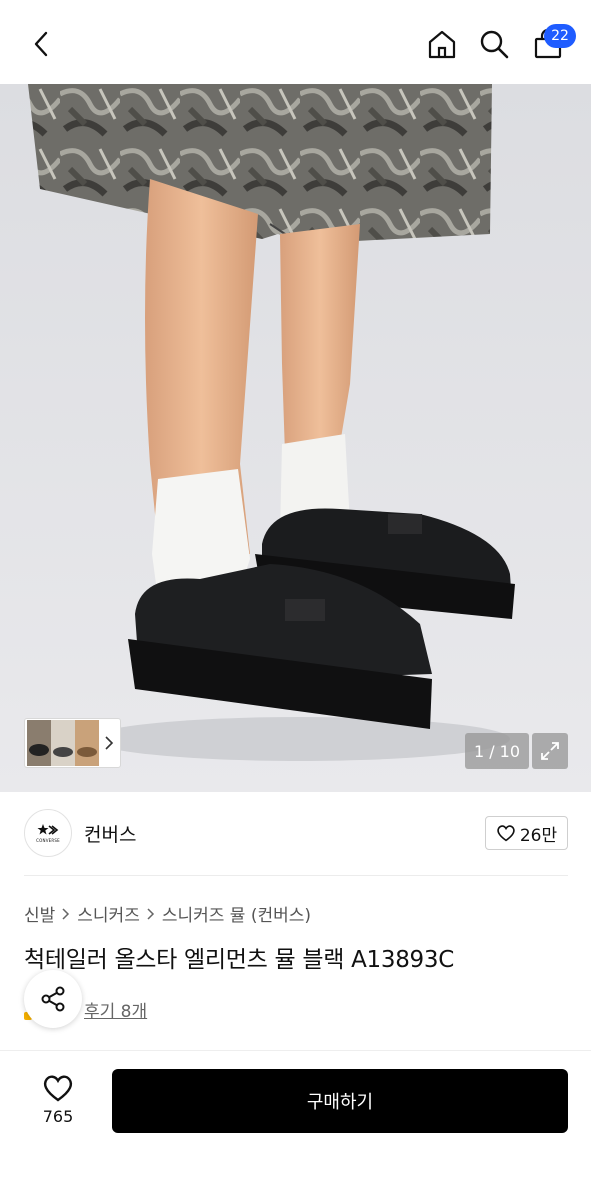  Describe the element at coordinates (296, 875) in the screenshot. I see `divider` at that location.